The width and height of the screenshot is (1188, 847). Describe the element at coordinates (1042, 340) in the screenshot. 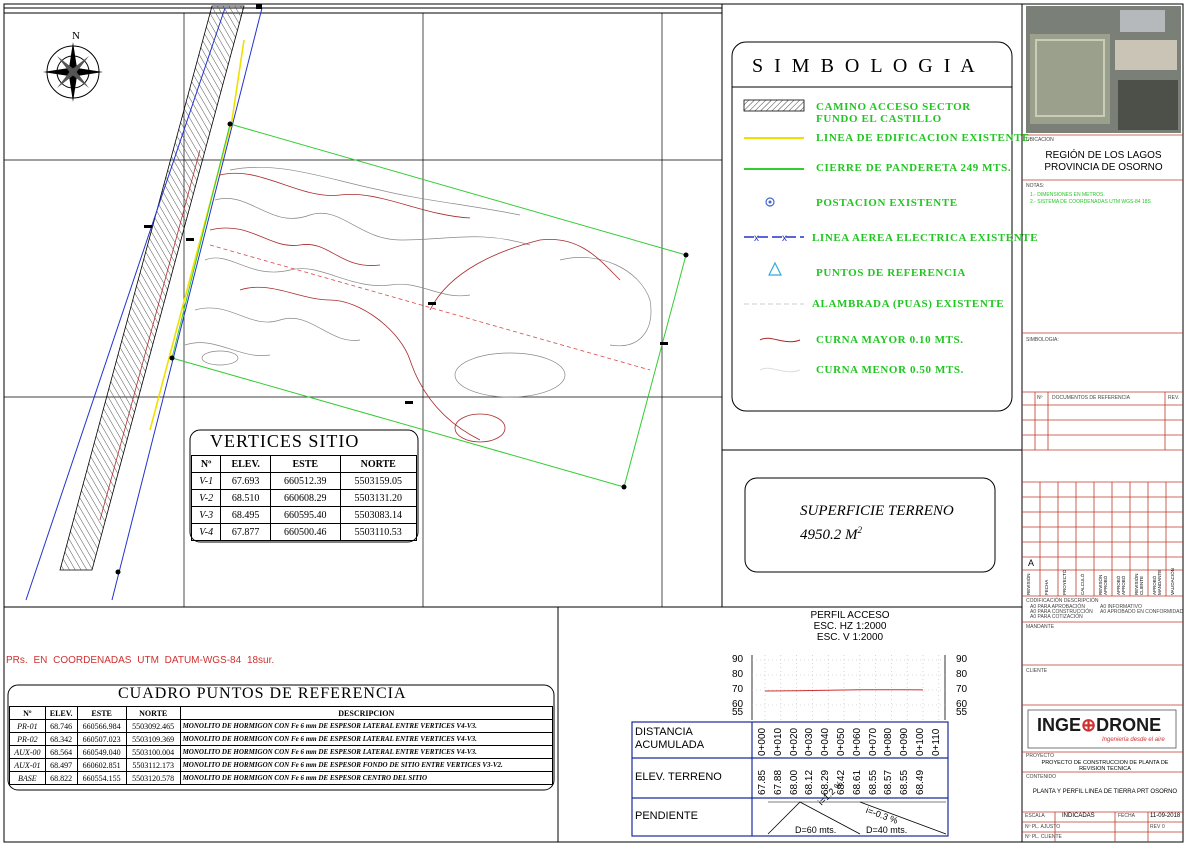

I see `simbologia-label: SIMBOLOGIA:` at that location.